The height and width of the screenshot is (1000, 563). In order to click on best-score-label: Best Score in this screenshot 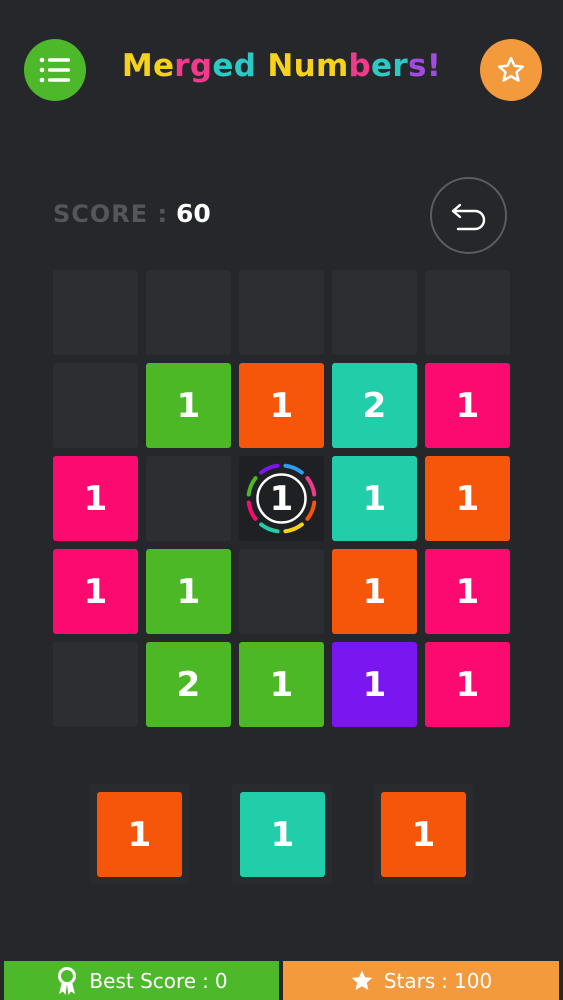, I will do `click(143, 980)`.